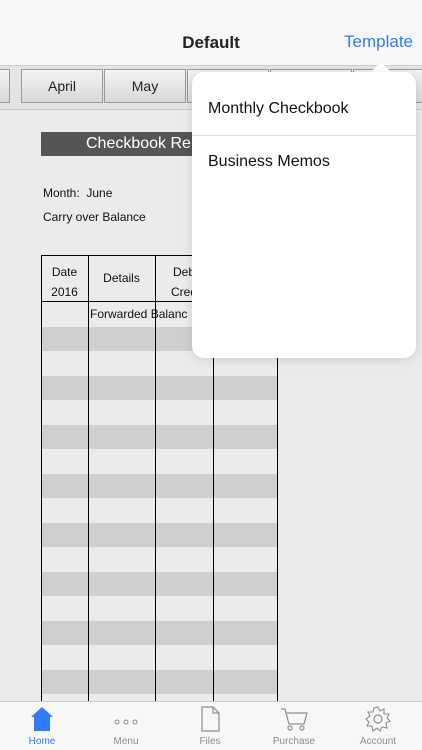  Describe the element at coordinates (378, 42) in the screenshot. I see `template-button: Template` at that location.